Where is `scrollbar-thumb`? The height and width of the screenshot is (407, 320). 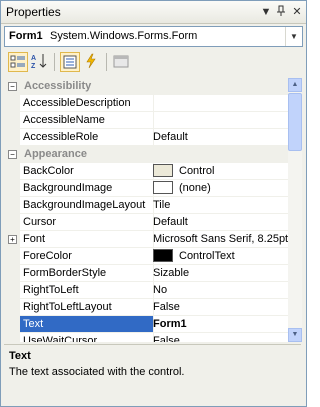 scrollbar-thumb is located at coordinates (295, 122).